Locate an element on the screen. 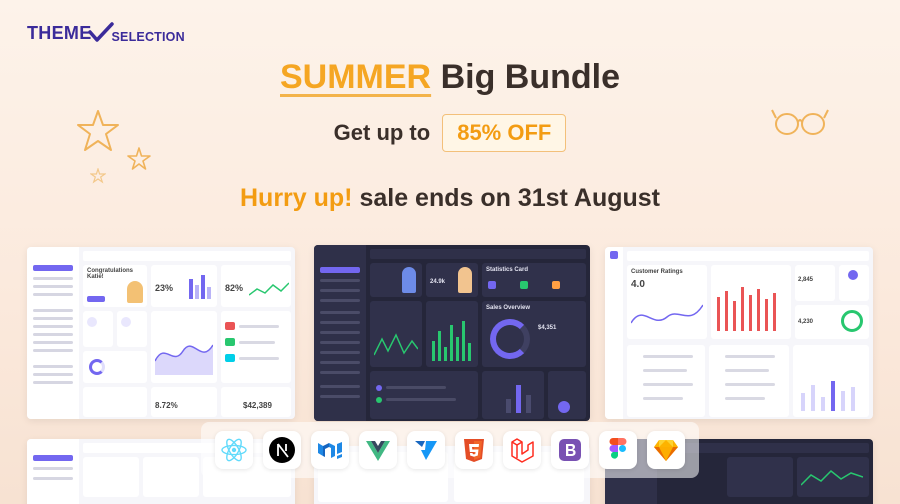  preview-dark-title: Statistics Card is located at coordinates (507, 270).